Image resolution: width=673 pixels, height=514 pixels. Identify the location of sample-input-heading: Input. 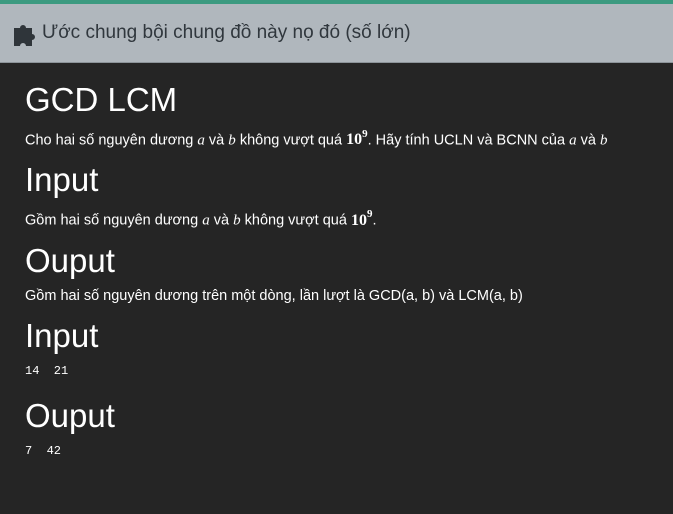
(62, 335).